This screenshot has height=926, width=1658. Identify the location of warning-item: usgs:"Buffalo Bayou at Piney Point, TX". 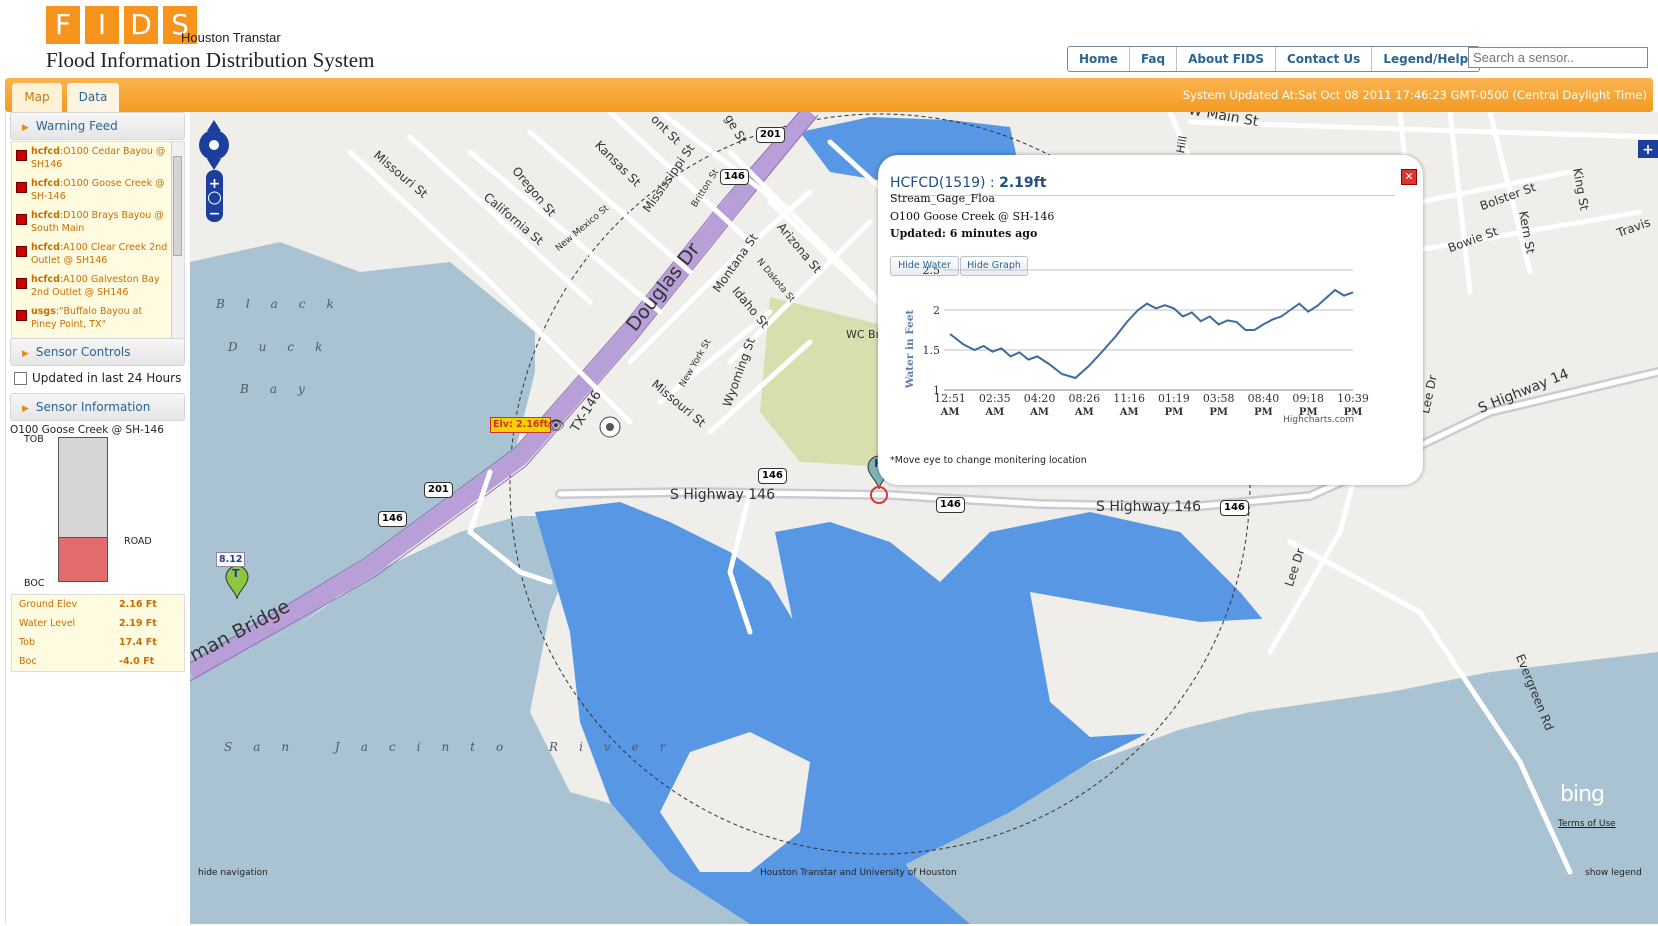
(98, 318).